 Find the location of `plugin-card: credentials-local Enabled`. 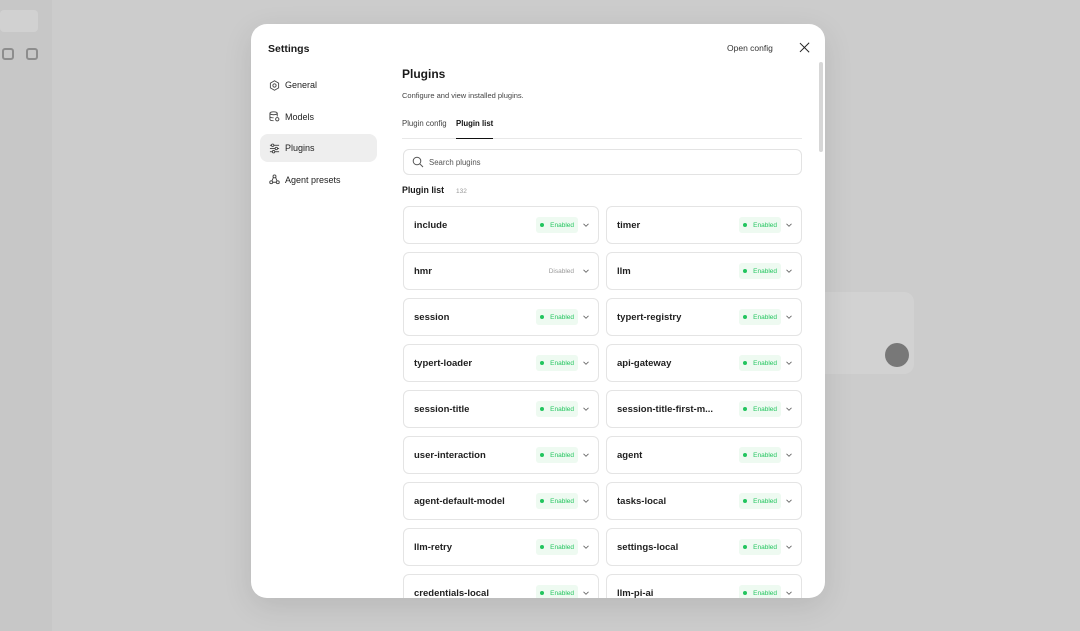

plugin-card: credentials-local Enabled is located at coordinates (501, 586).